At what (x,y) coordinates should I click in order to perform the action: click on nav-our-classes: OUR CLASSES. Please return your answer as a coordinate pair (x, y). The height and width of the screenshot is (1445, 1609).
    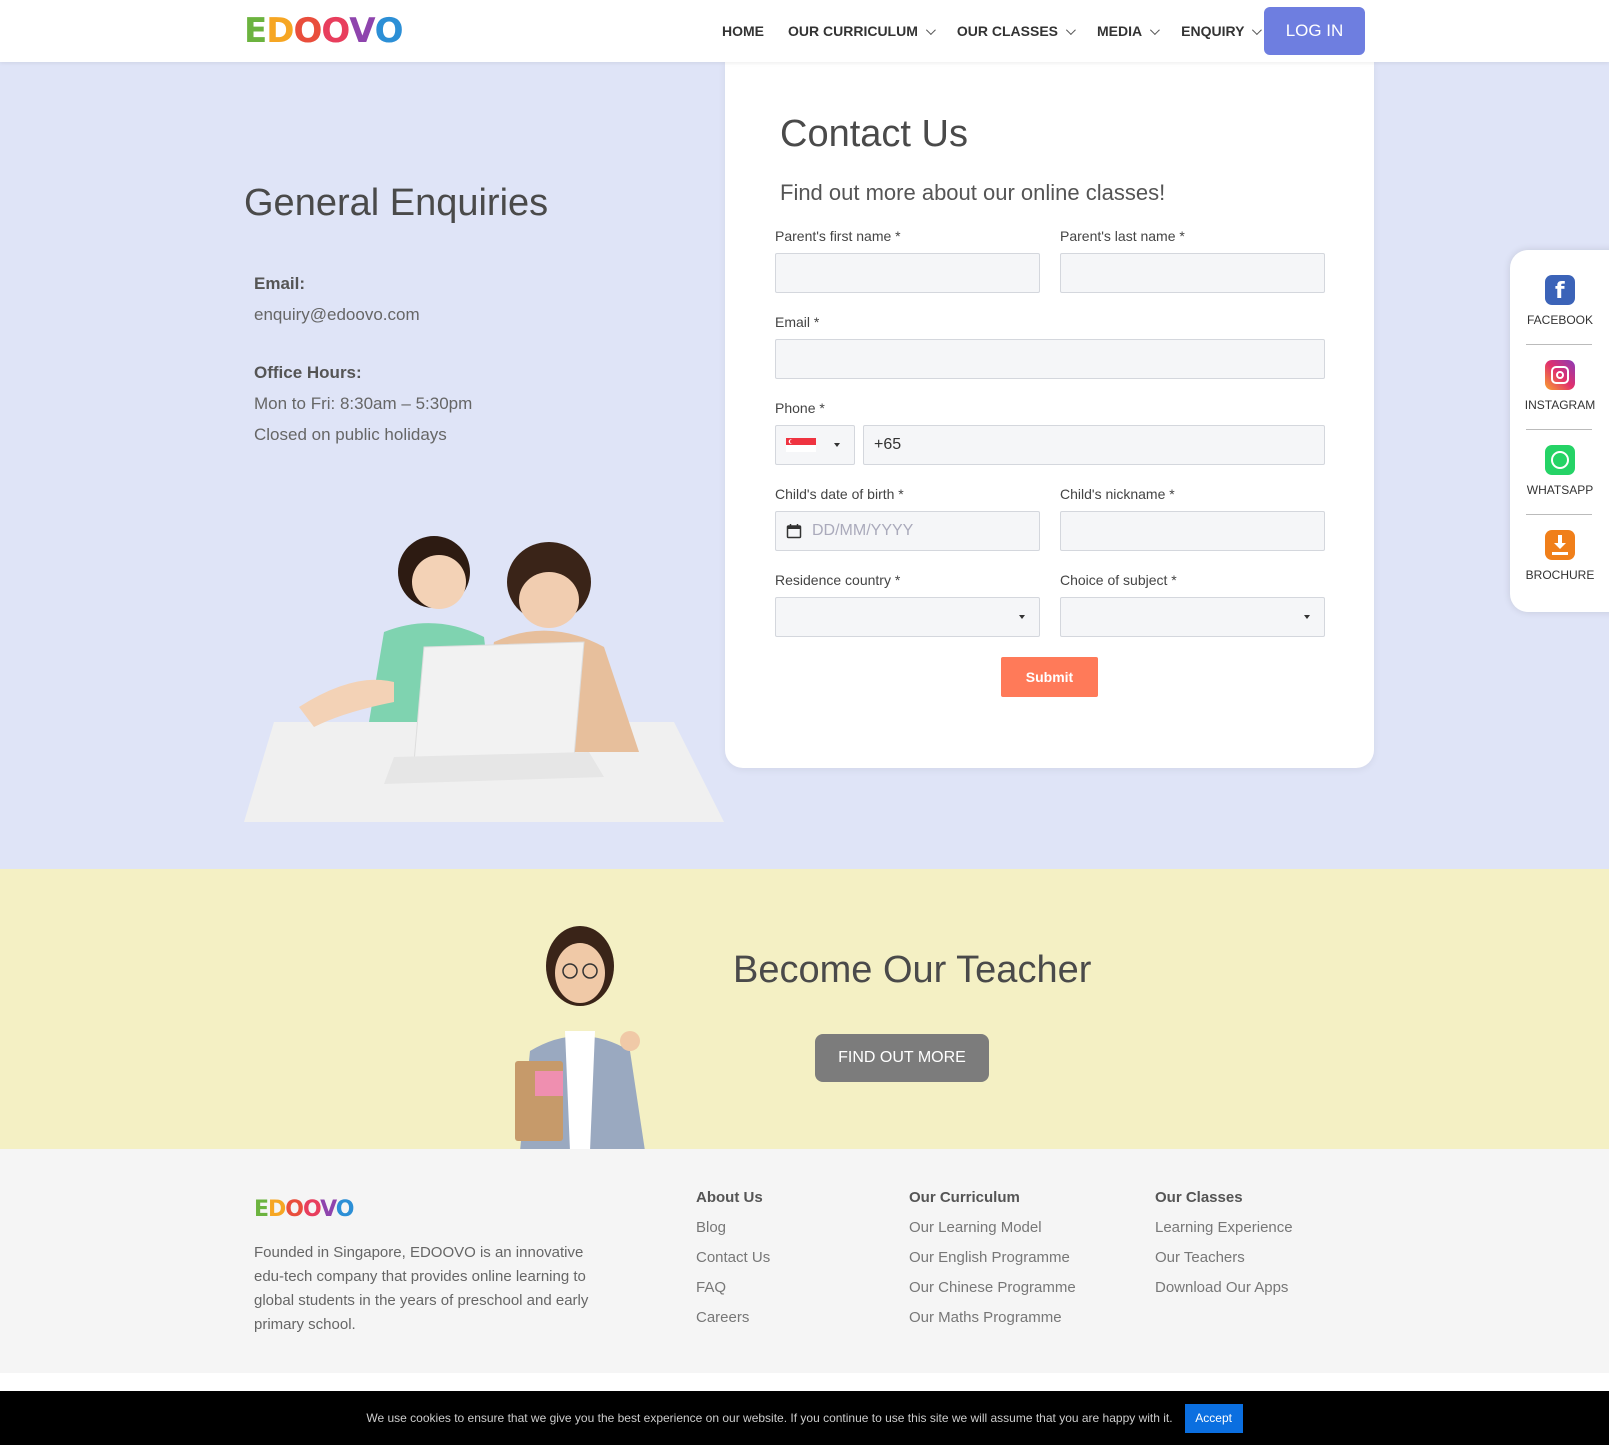
    Looking at the image, I should click on (1016, 31).